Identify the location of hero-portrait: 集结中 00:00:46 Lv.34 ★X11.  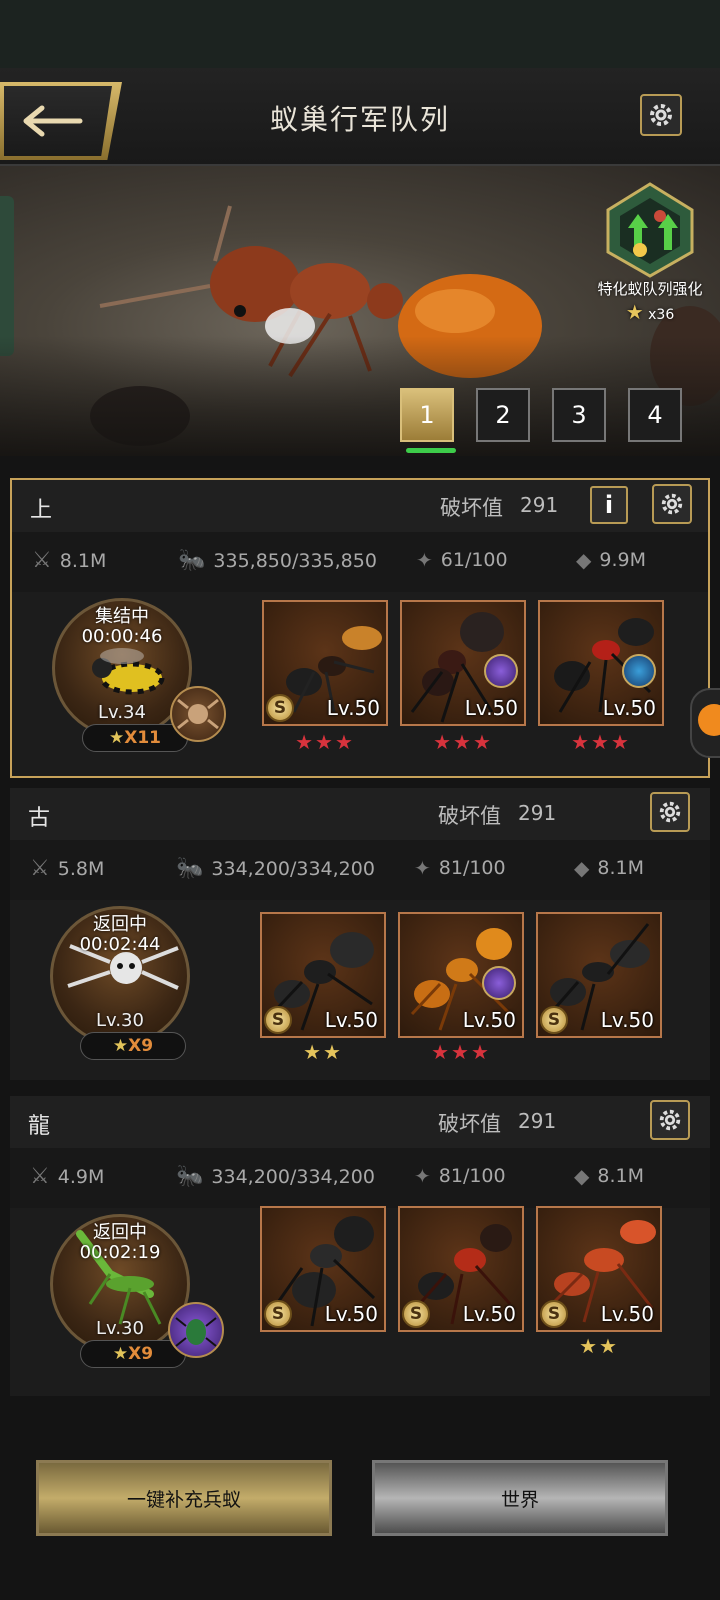
(139, 675).